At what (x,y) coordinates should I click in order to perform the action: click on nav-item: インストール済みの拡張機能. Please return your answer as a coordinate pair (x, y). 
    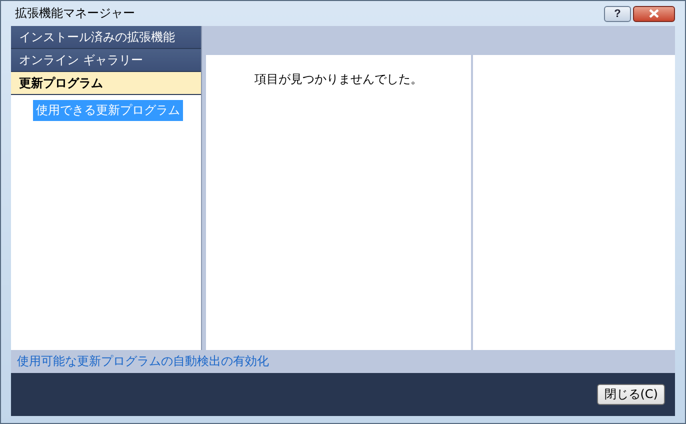
    Looking at the image, I should click on (106, 37).